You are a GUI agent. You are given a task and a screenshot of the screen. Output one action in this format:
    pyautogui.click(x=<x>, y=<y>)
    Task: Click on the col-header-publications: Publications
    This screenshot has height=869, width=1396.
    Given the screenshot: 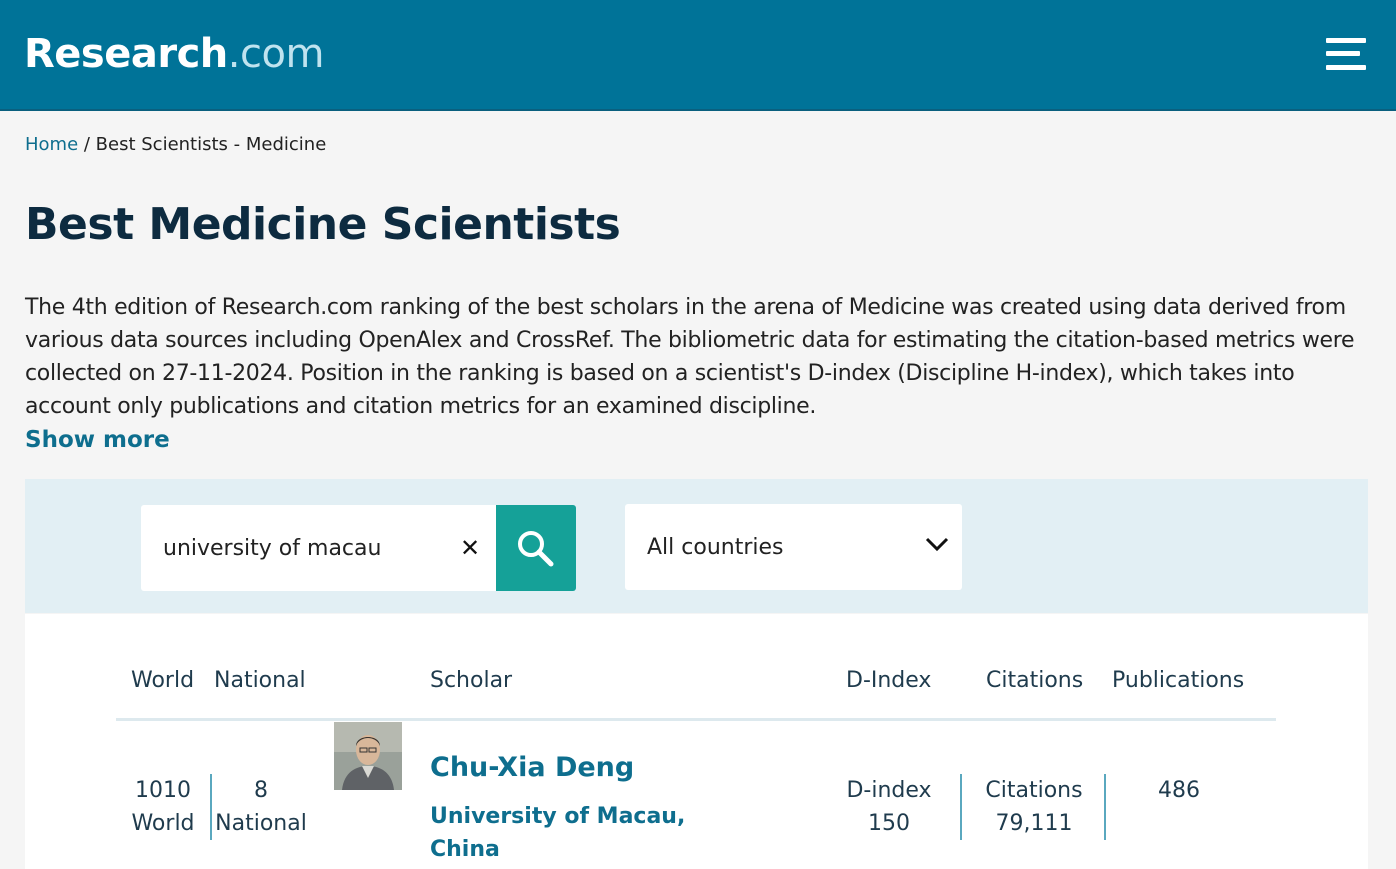 What is the action you would take?
    pyautogui.click(x=1178, y=681)
    